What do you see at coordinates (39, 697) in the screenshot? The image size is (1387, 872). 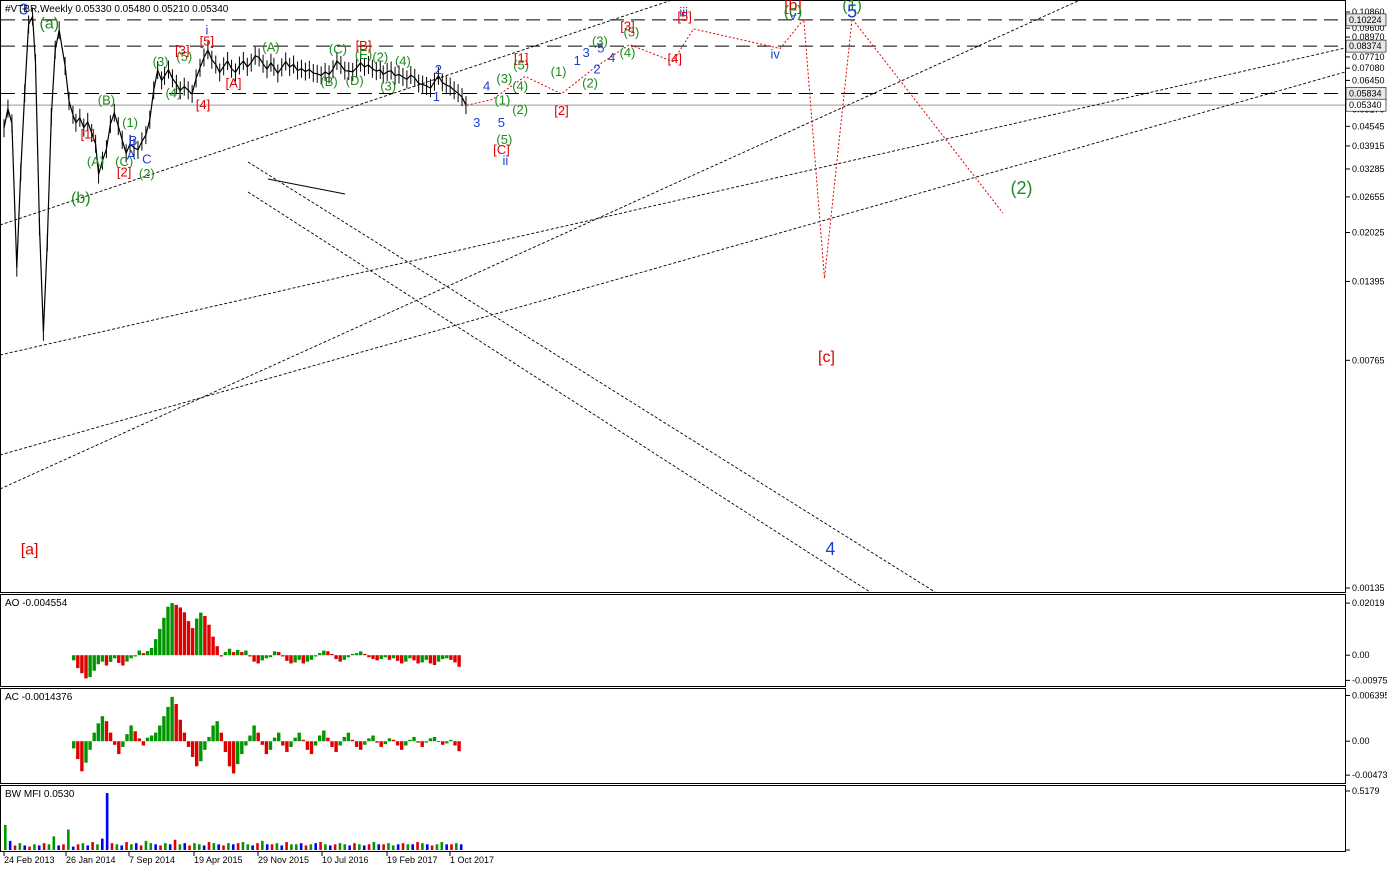 I see `ac-pane-title: AC -0.0014376` at bounding box center [39, 697].